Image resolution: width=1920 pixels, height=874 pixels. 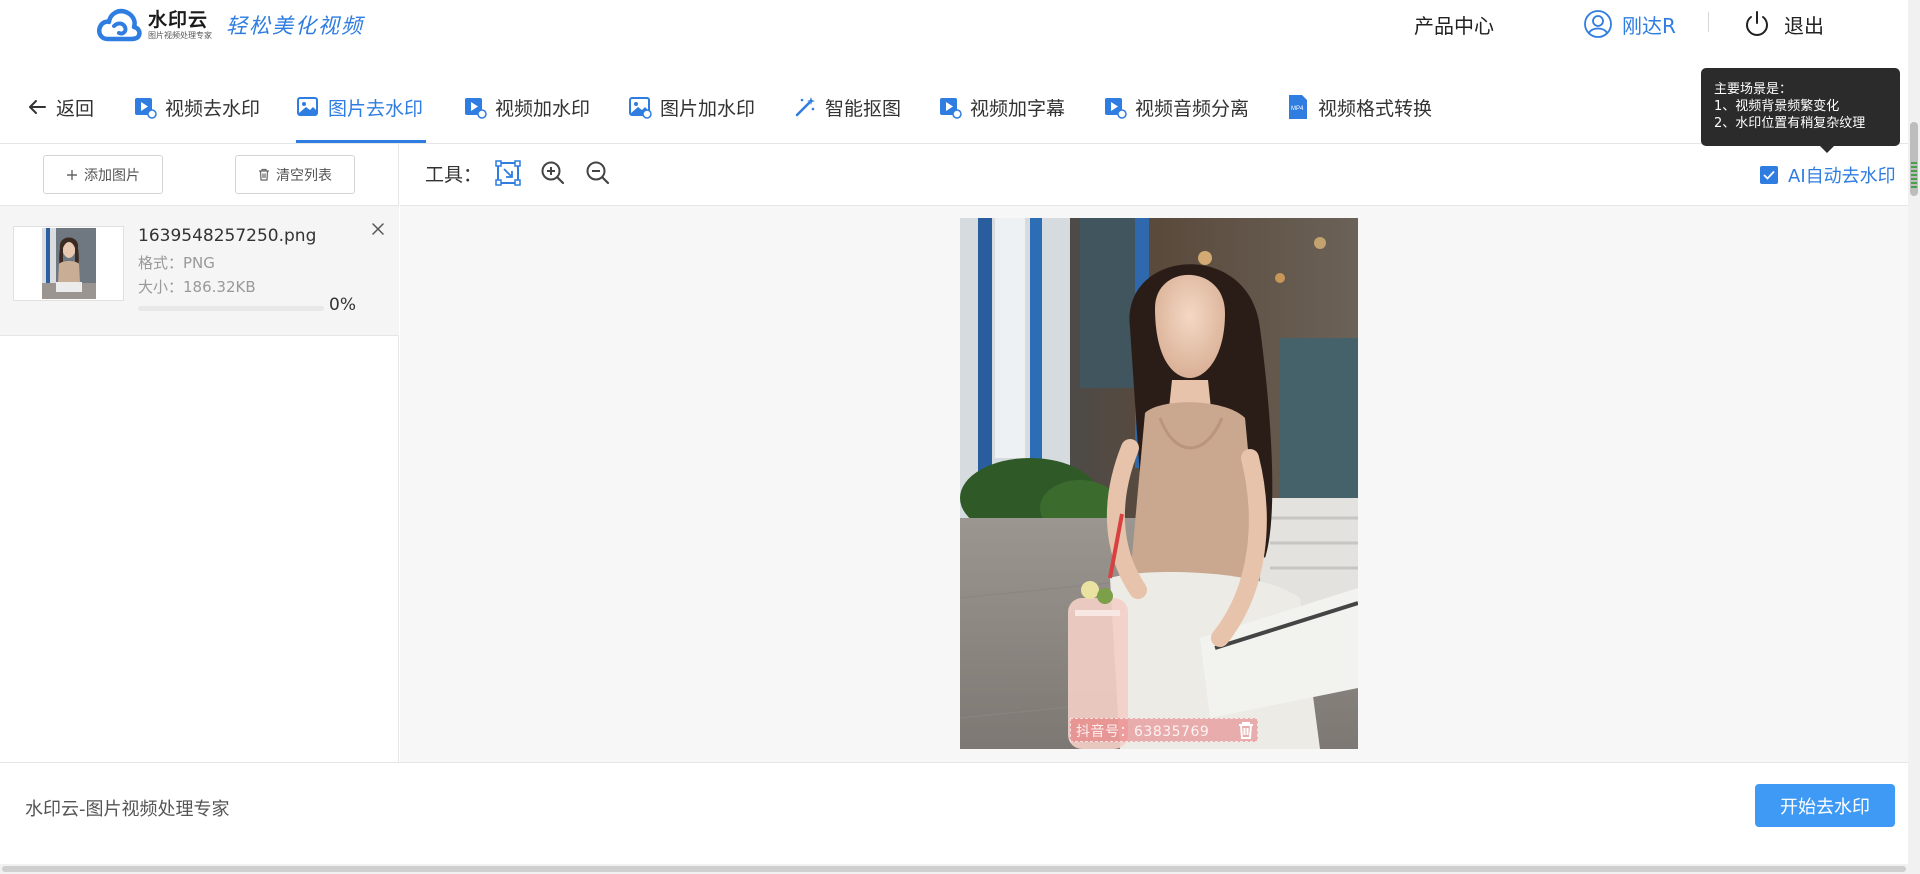 I want to click on horizontal-scrollbar, so click(x=954, y=869).